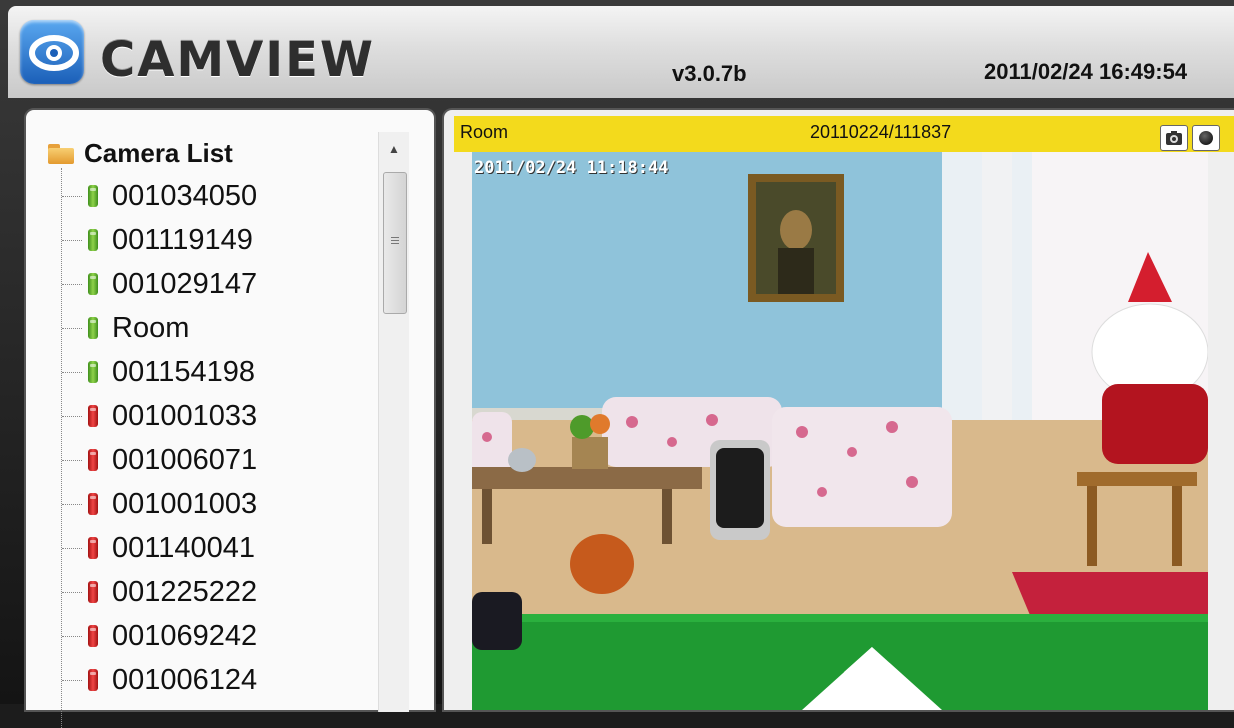 This screenshot has width=1234, height=728. I want to click on folder-icon, so click(61, 153).